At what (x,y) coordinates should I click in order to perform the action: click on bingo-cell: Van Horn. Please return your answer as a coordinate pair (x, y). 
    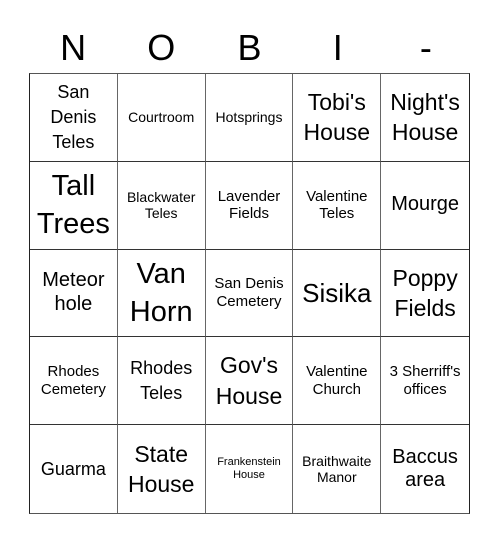
    Looking at the image, I should click on (161, 293).